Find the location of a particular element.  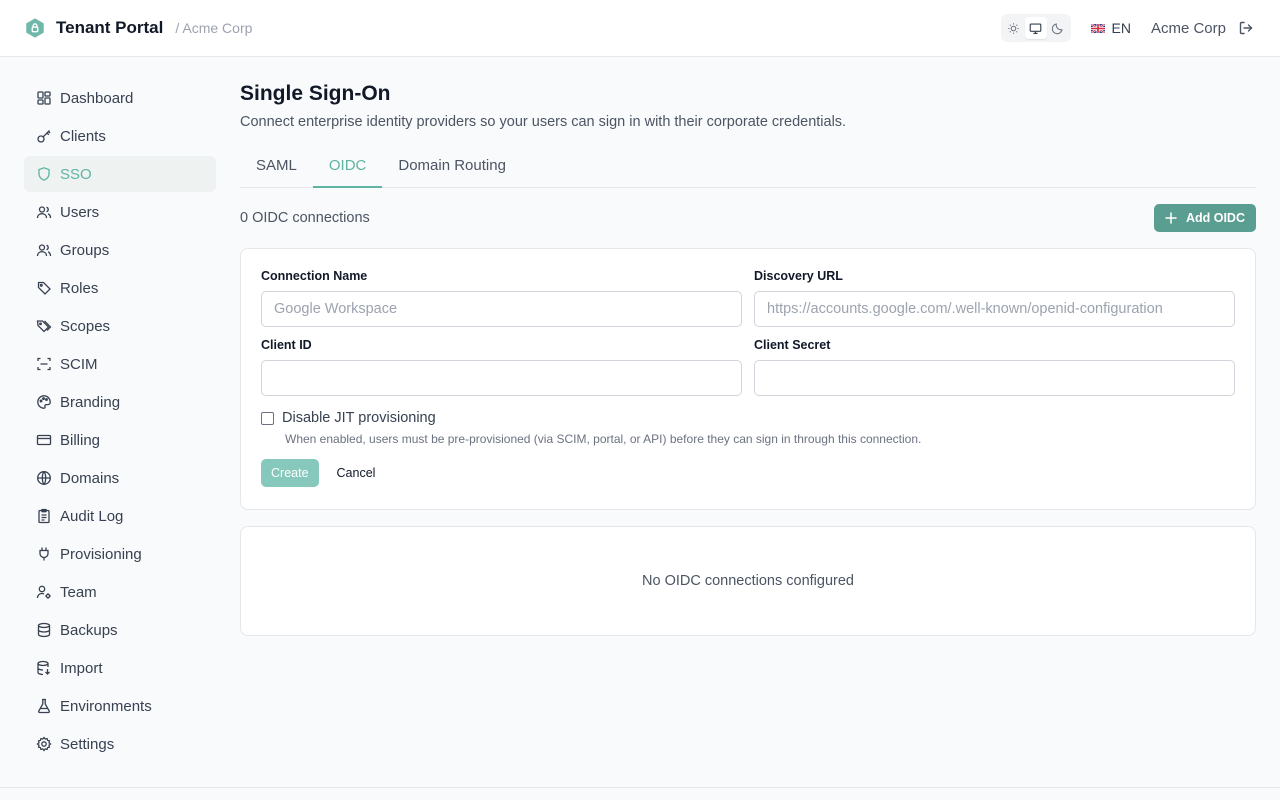

cancel-button: Cancel is located at coordinates (356, 473).